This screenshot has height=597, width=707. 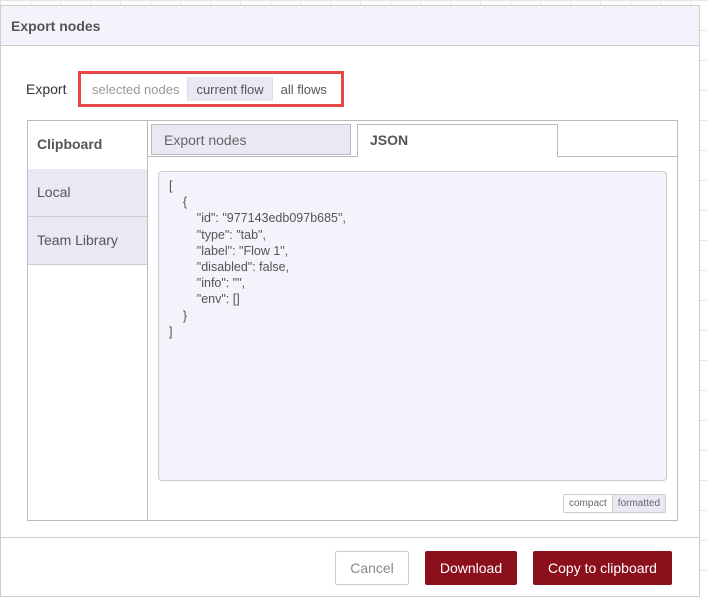 What do you see at coordinates (350, 26) in the screenshot?
I see `dialog-title: Export nodes` at bounding box center [350, 26].